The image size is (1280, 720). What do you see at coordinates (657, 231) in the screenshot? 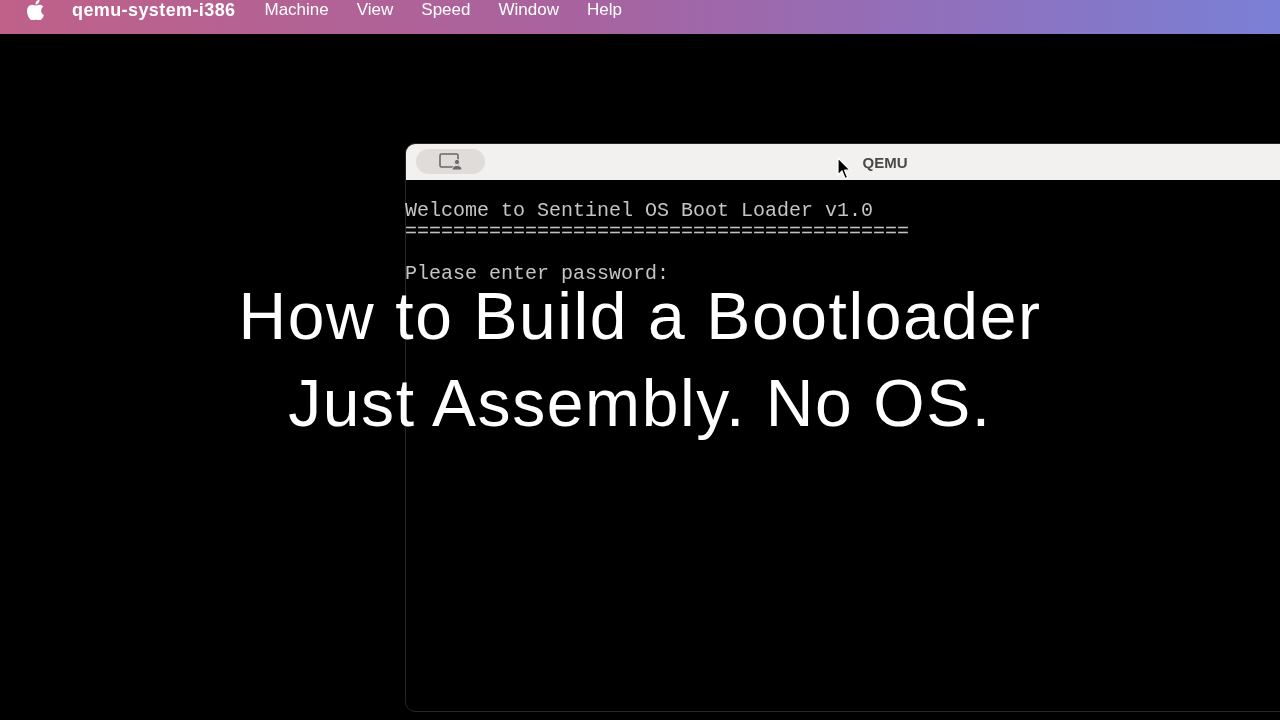
I see `console-line: ==========================================` at bounding box center [657, 231].